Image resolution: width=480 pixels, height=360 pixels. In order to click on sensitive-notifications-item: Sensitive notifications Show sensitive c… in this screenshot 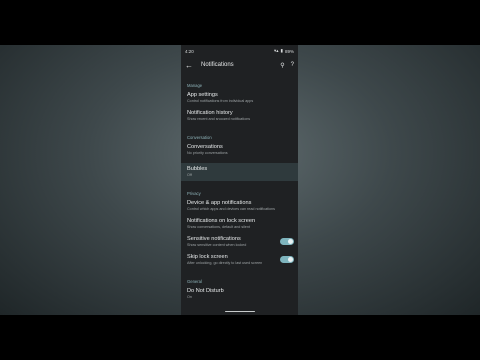, I will do `click(239, 242)`.